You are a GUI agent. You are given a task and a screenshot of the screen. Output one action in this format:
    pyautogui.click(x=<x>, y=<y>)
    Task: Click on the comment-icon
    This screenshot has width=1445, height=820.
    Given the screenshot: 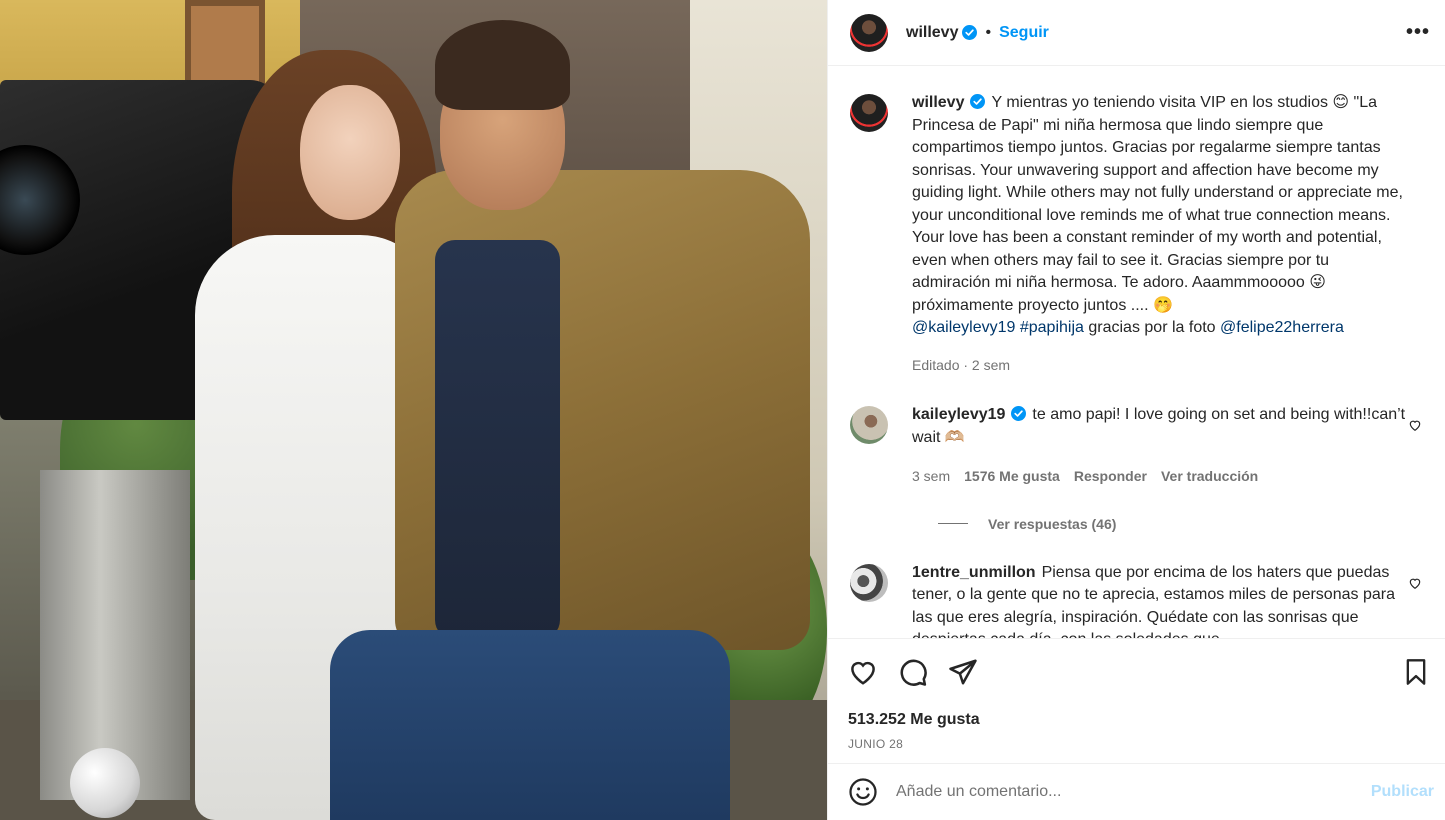 What is the action you would take?
    pyautogui.click(x=913, y=672)
    